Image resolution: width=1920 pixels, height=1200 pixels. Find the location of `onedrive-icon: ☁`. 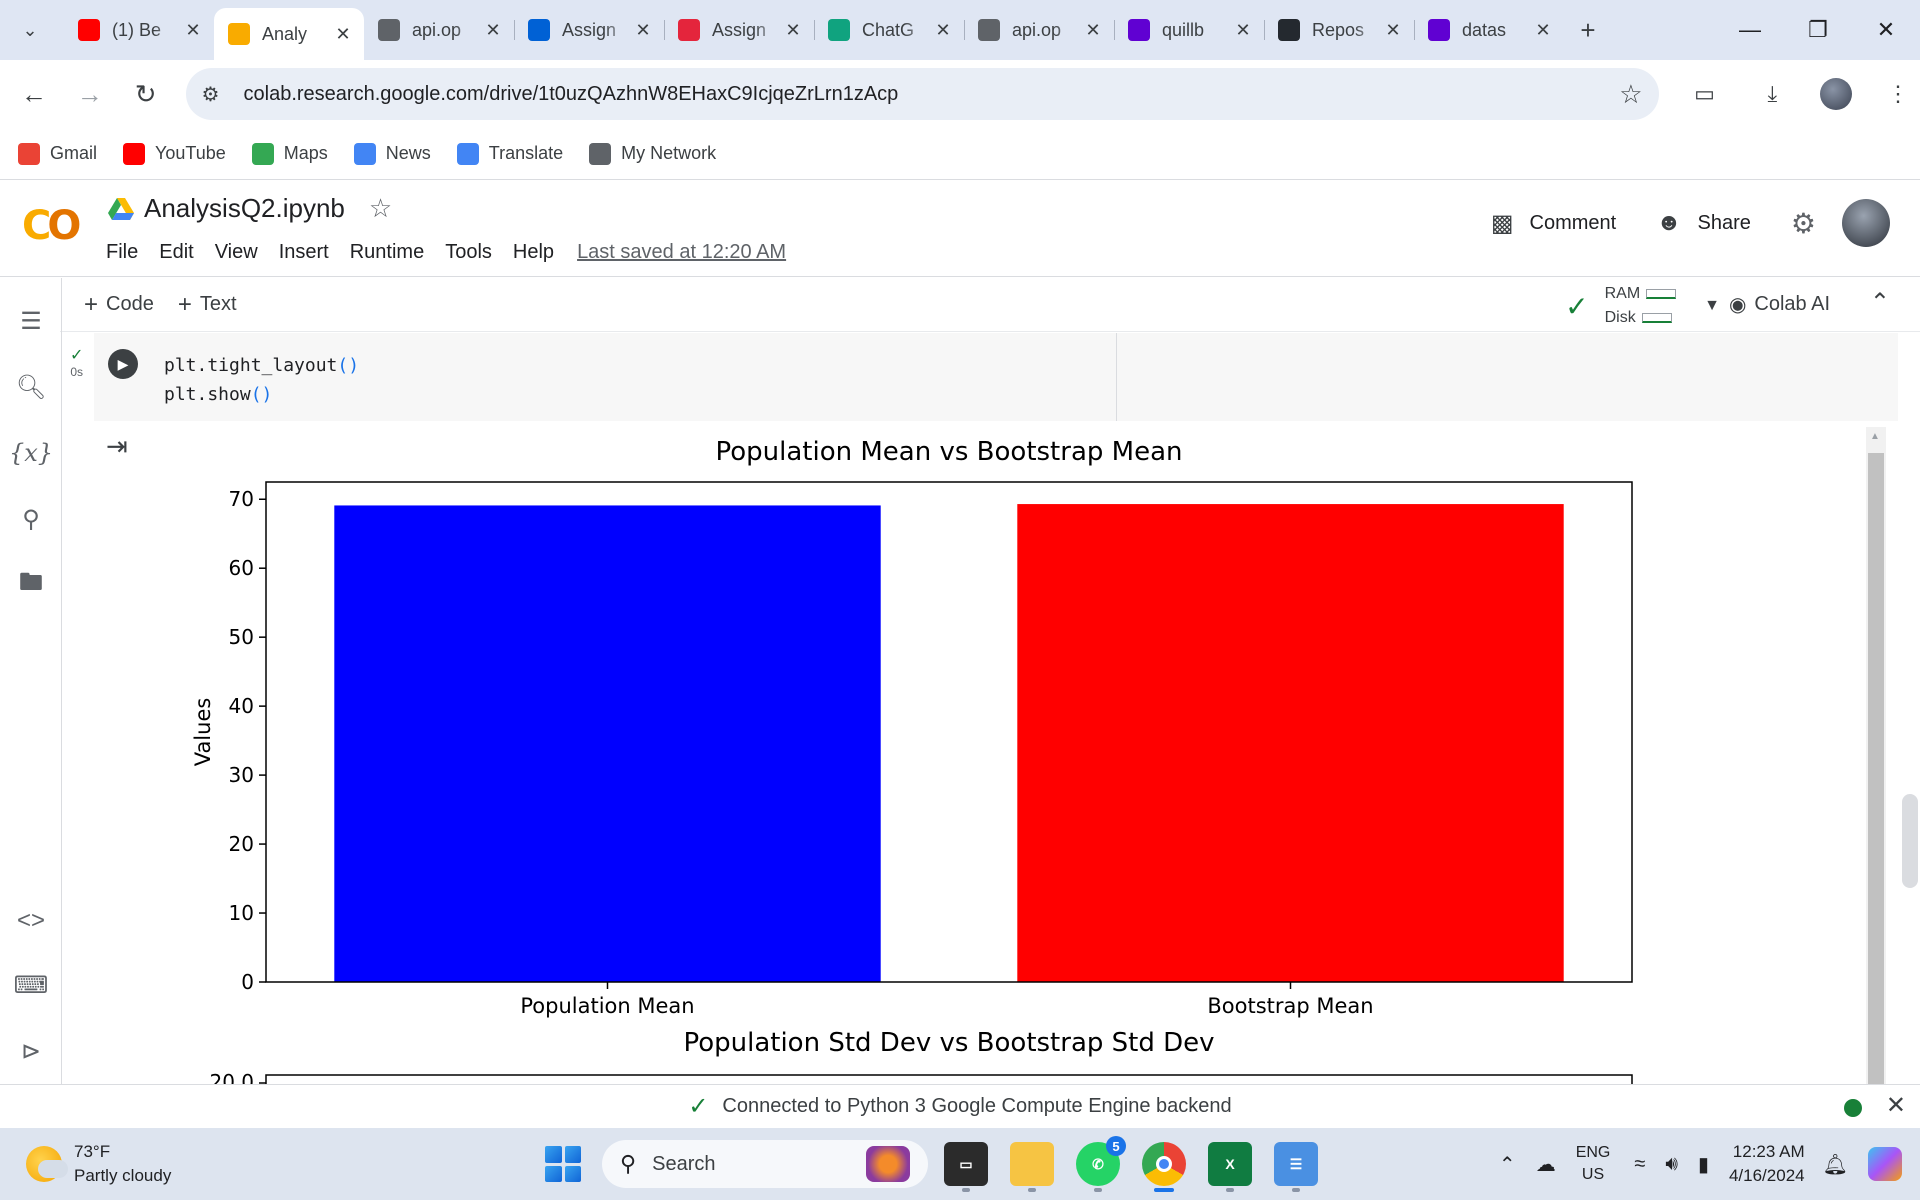

onedrive-icon: ☁ is located at coordinates (1546, 1164).